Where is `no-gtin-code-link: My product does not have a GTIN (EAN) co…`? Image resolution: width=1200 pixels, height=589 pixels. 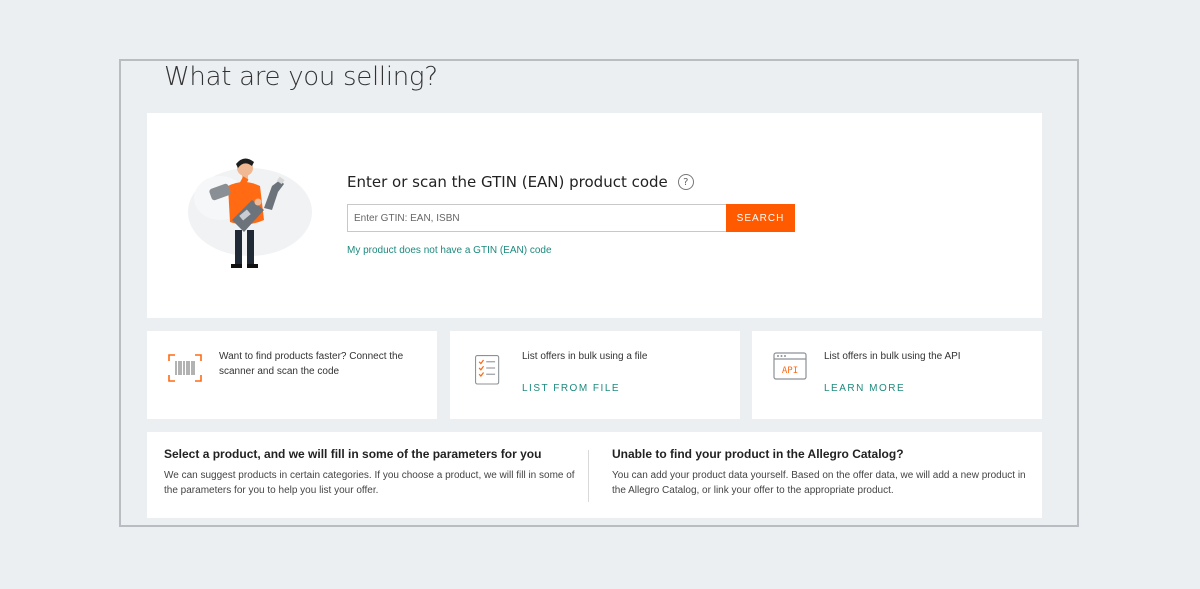 no-gtin-code-link: My product does not have a GTIN (EAN) co… is located at coordinates (449, 250).